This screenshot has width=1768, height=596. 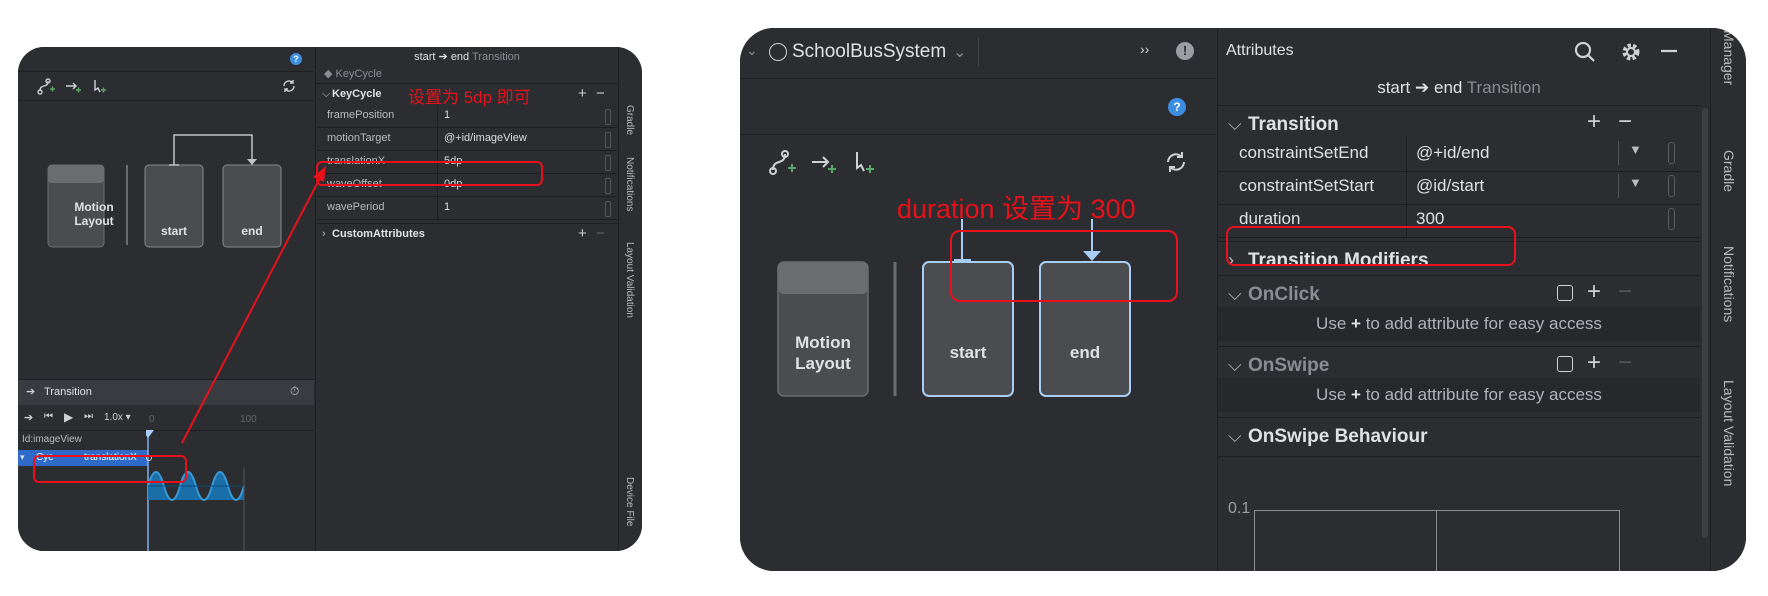 I want to click on overview-toolbar, so click(x=977, y=162).